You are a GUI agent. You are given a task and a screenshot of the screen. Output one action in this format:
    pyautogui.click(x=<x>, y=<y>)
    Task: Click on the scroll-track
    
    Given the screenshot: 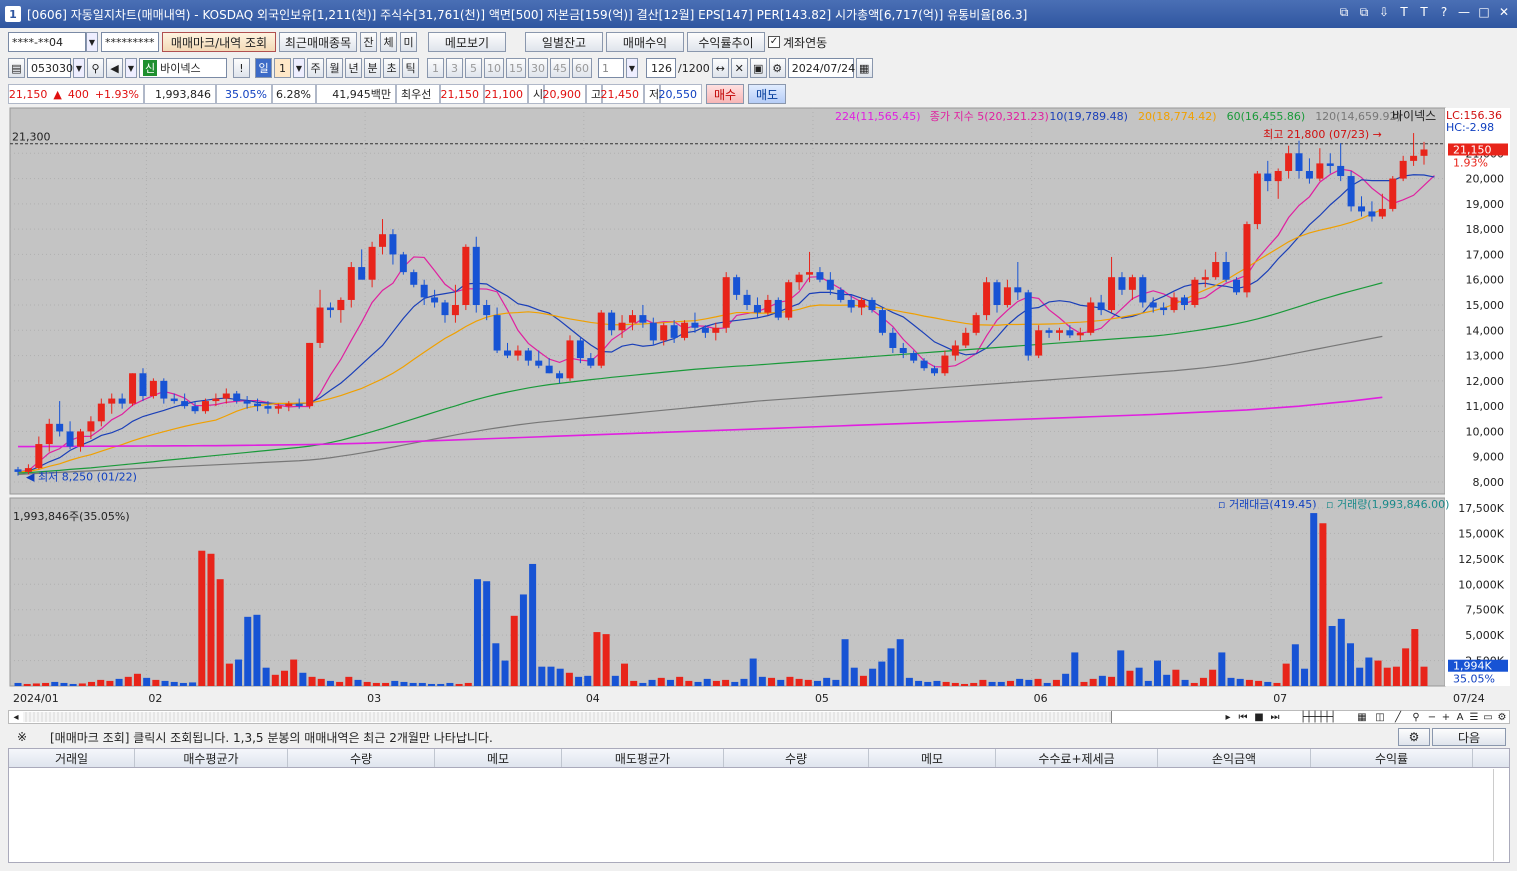 What is the action you would take?
    pyautogui.click(x=567, y=717)
    